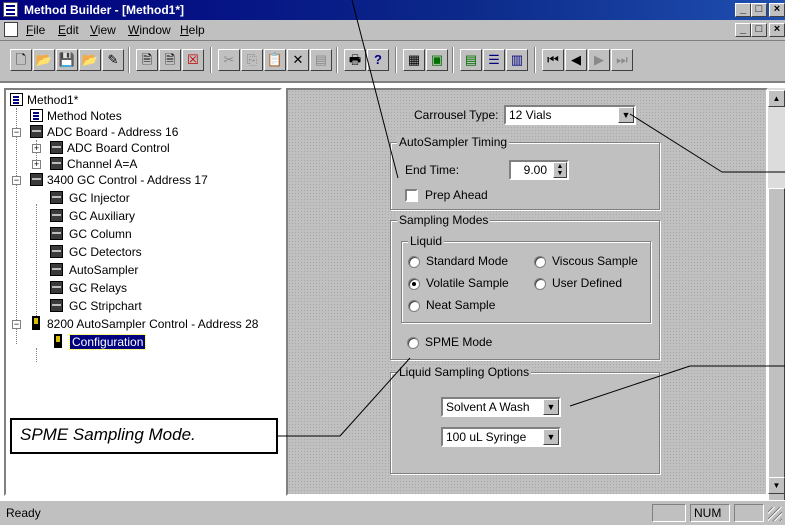 Image resolution: width=785 pixels, height=525 pixels. Describe the element at coordinates (252, 60) in the screenshot. I see `copy-button: ⎘` at that location.